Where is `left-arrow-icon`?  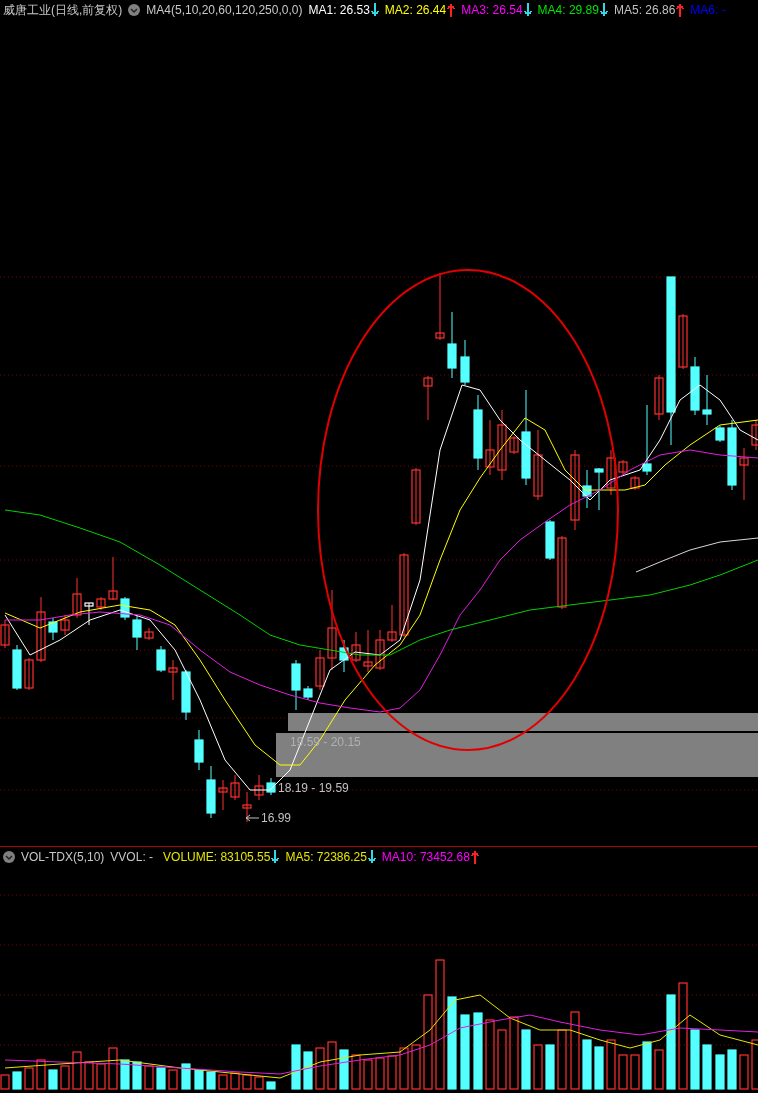
left-arrow-icon is located at coordinates (252, 818).